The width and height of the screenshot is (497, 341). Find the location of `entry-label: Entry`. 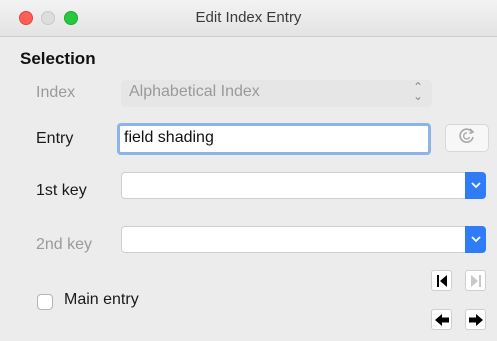

entry-label: Entry is located at coordinates (55, 138).